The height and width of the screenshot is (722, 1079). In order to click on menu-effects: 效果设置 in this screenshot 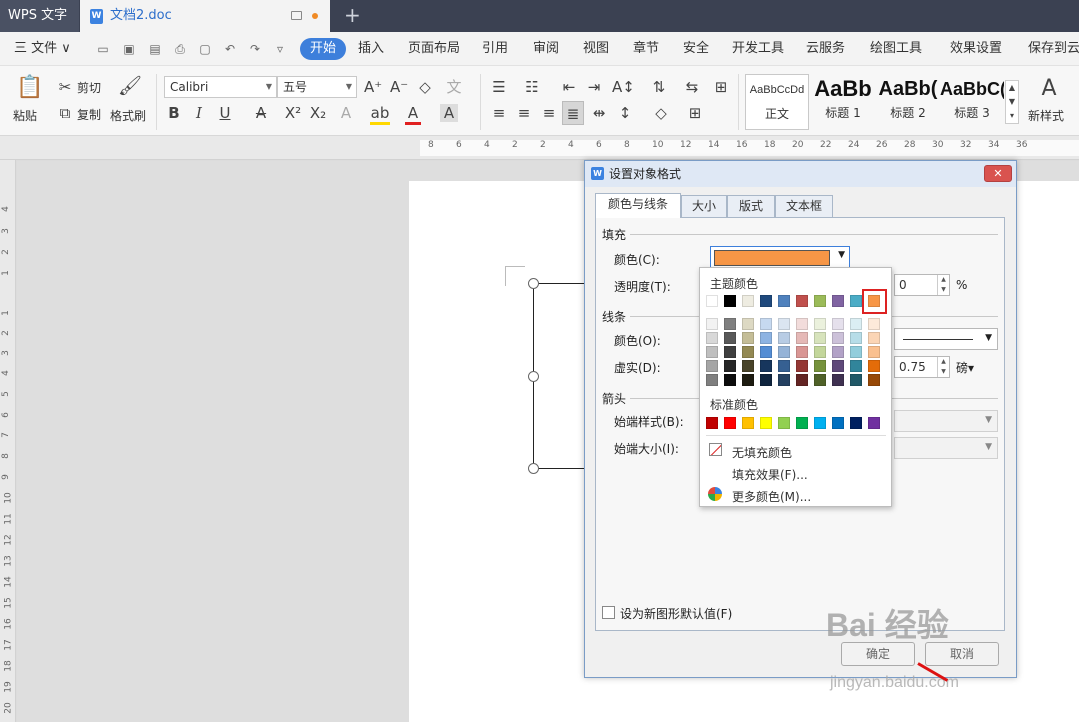, I will do `click(976, 49)`.